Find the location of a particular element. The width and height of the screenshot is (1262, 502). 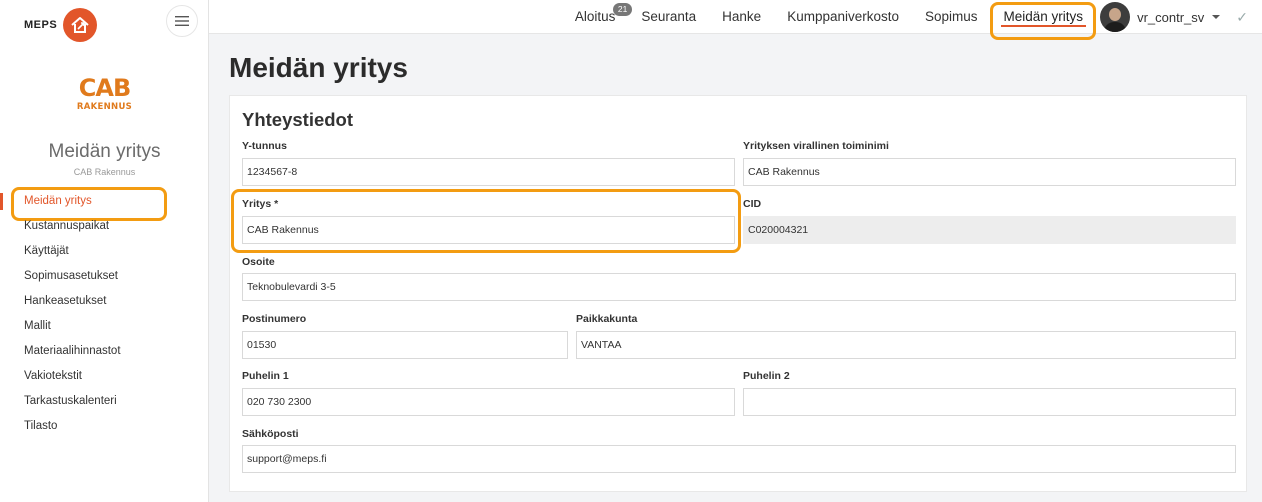

company-label: Yritys * is located at coordinates (260, 204).